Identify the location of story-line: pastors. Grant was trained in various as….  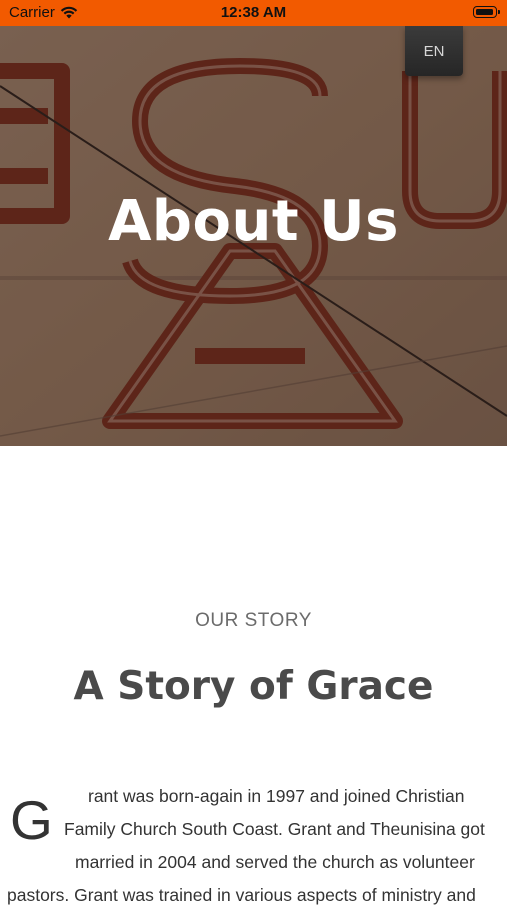
(241, 895).